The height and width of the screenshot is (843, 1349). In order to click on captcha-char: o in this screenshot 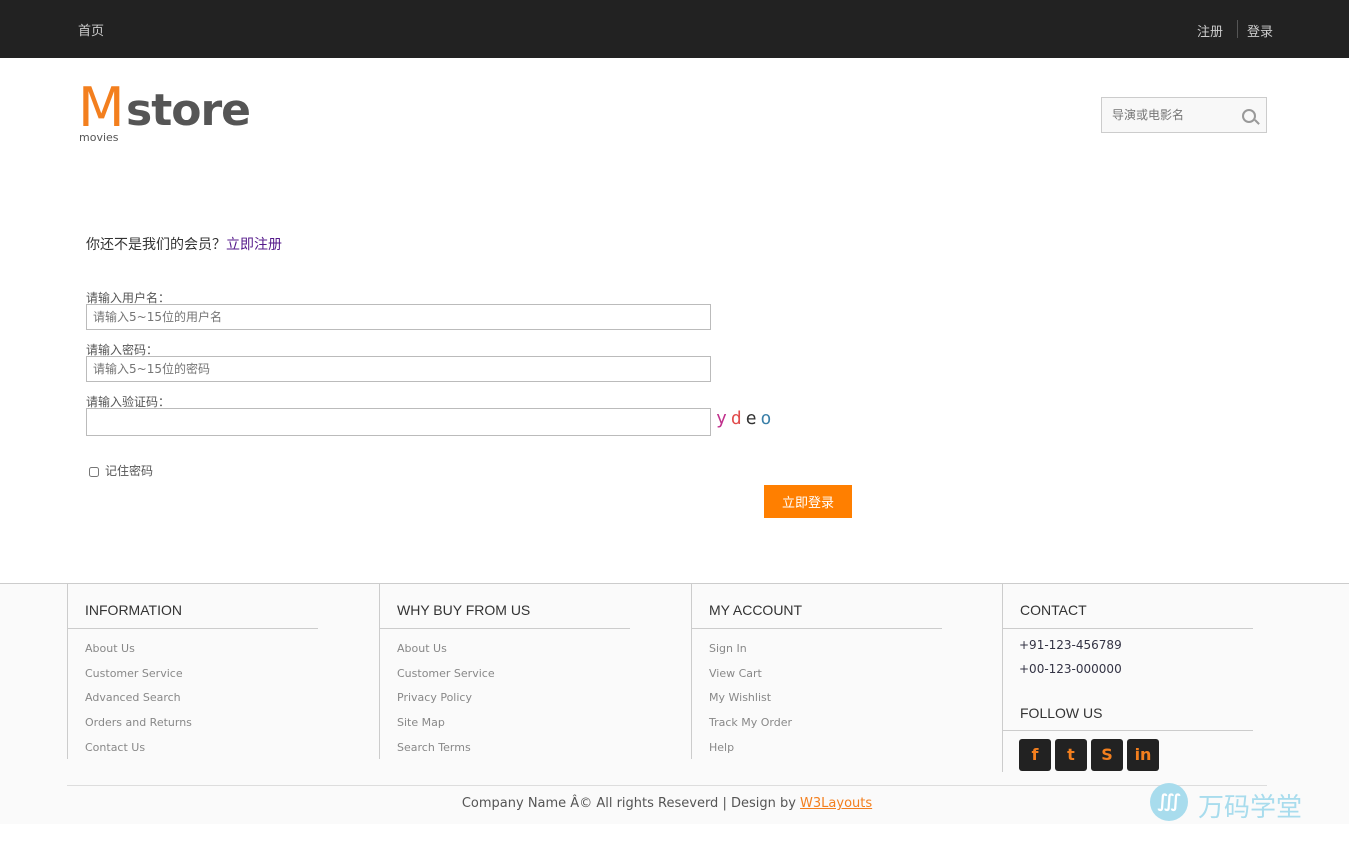, I will do `click(768, 418)`.